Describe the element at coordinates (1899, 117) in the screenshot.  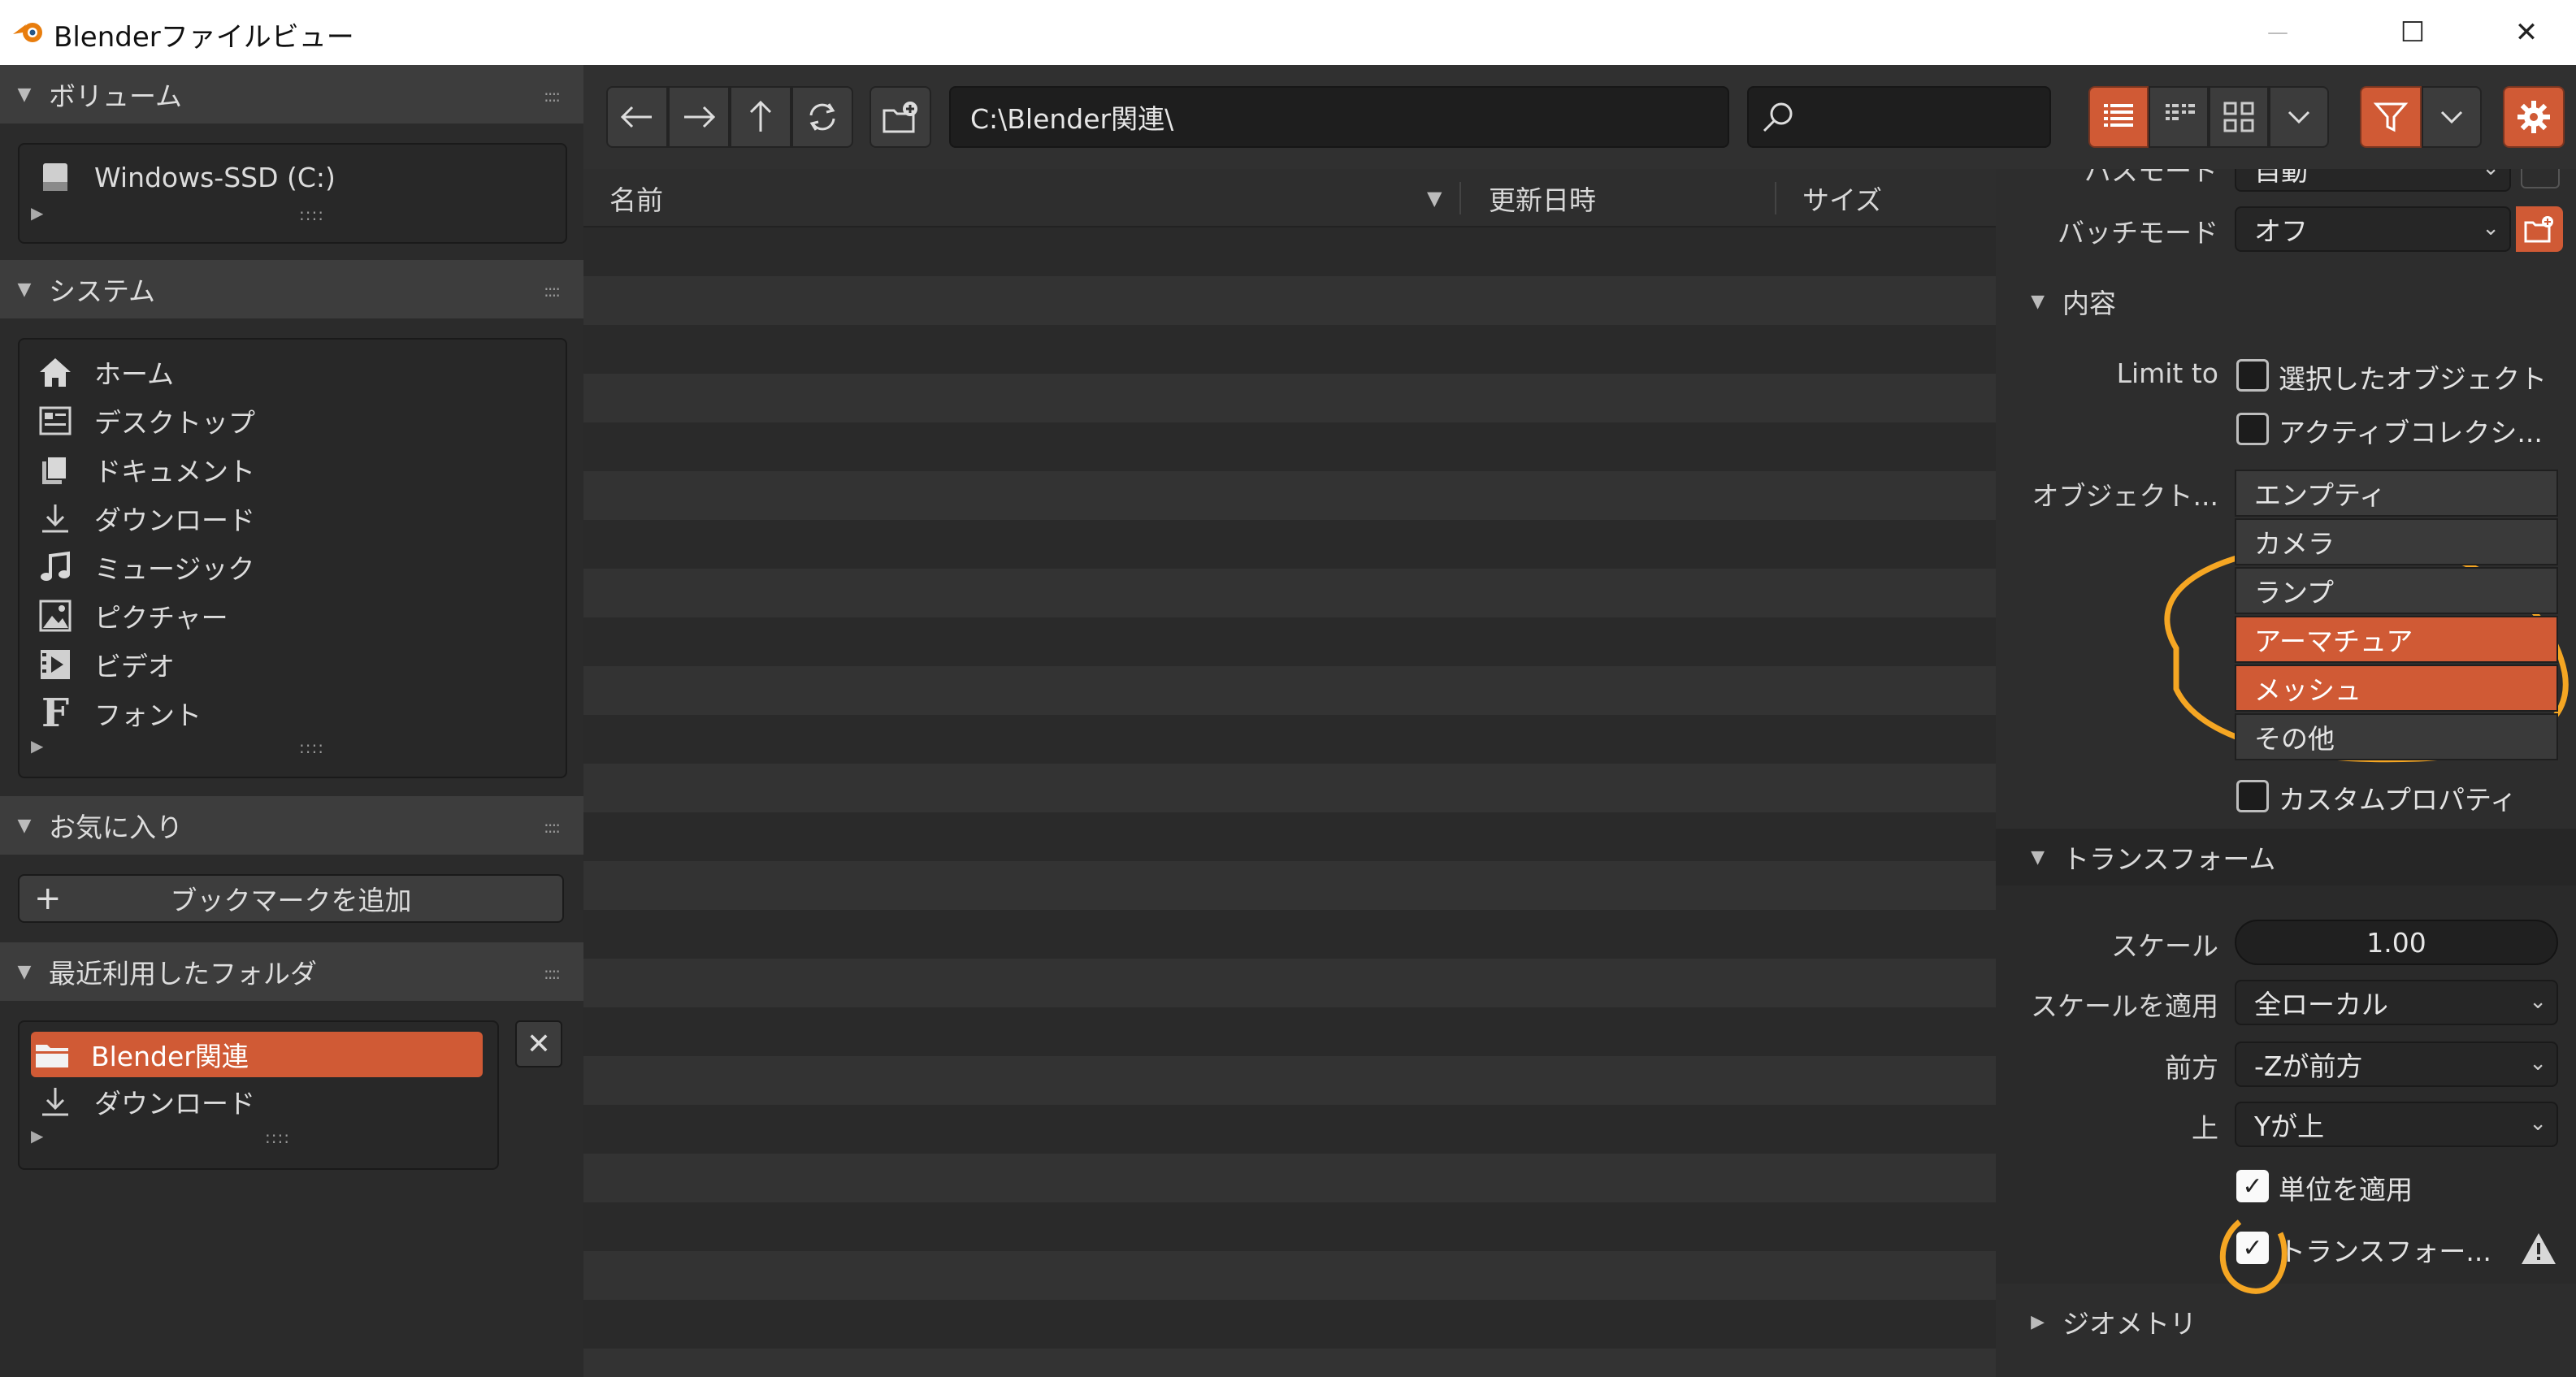
I see `search-input` at that location.